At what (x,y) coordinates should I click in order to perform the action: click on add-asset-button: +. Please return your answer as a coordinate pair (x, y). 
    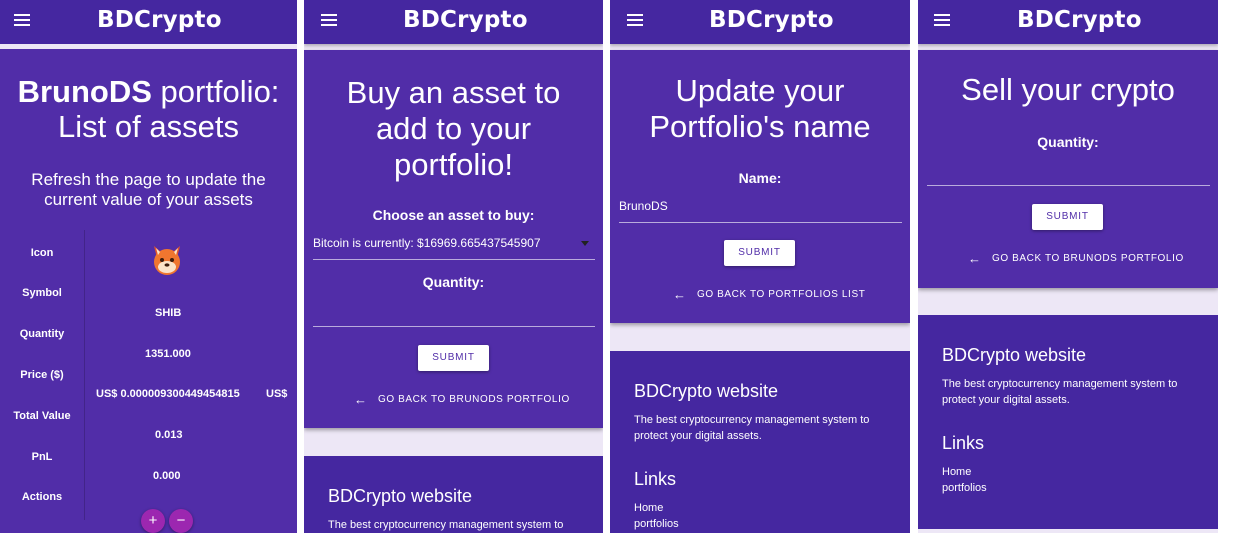
    Looking at the image, I should click on (153, 521).